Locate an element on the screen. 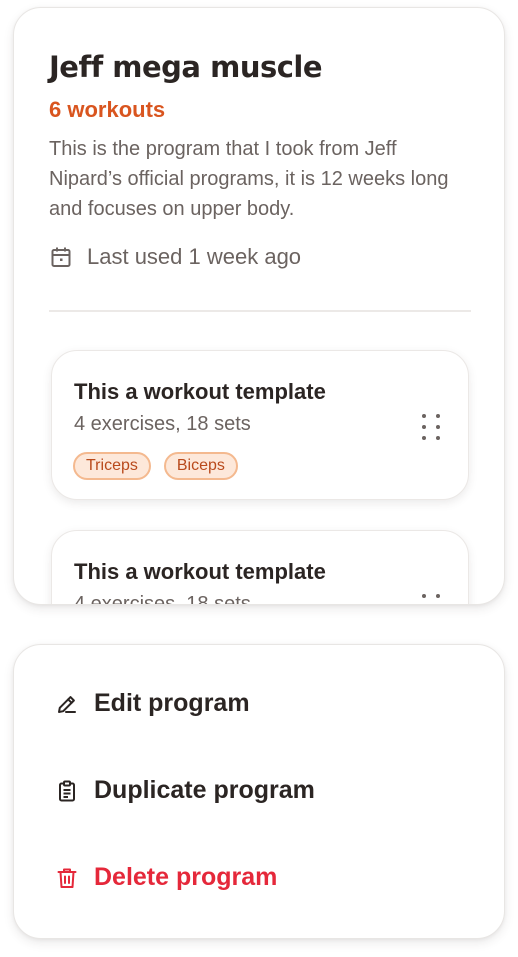 The image size is (518, 957). program-title: Jeff mega muscle is located at coordinates (186, 67).